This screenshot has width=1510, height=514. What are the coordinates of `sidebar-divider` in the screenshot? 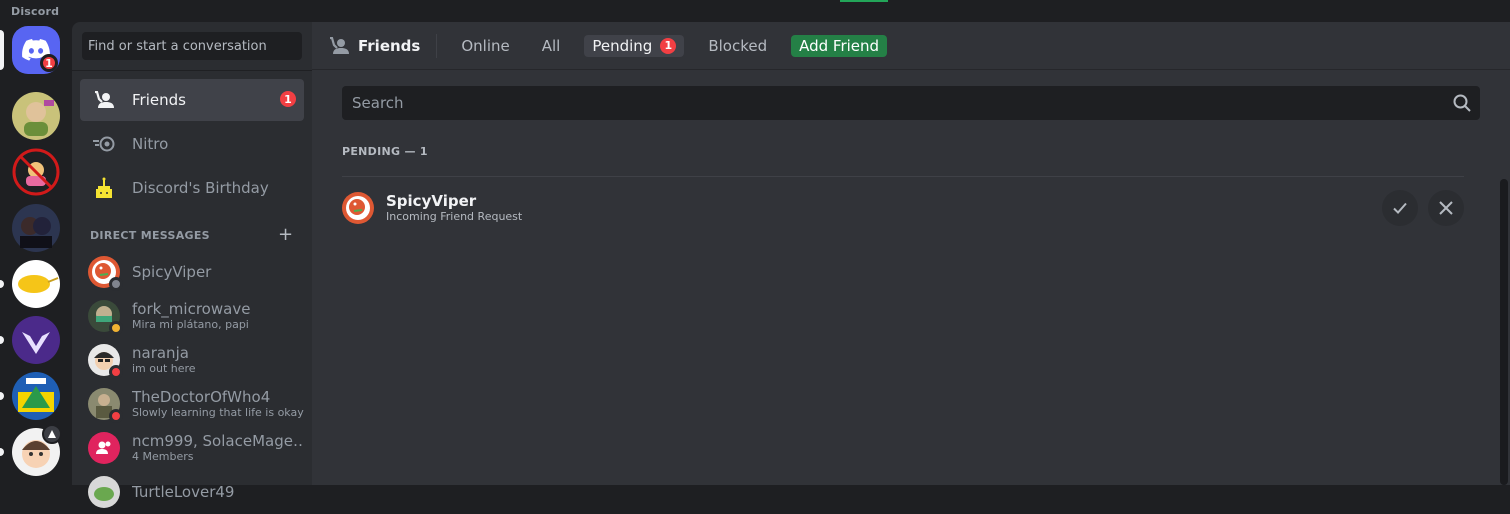 It's located at (192, 70).